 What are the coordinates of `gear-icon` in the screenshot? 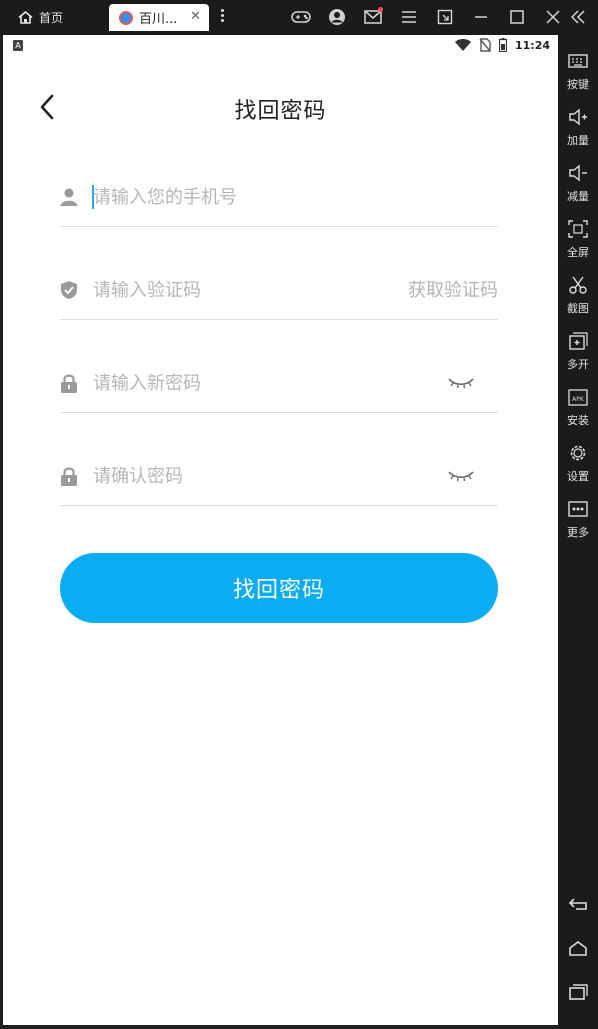 It's located at (578, 453).